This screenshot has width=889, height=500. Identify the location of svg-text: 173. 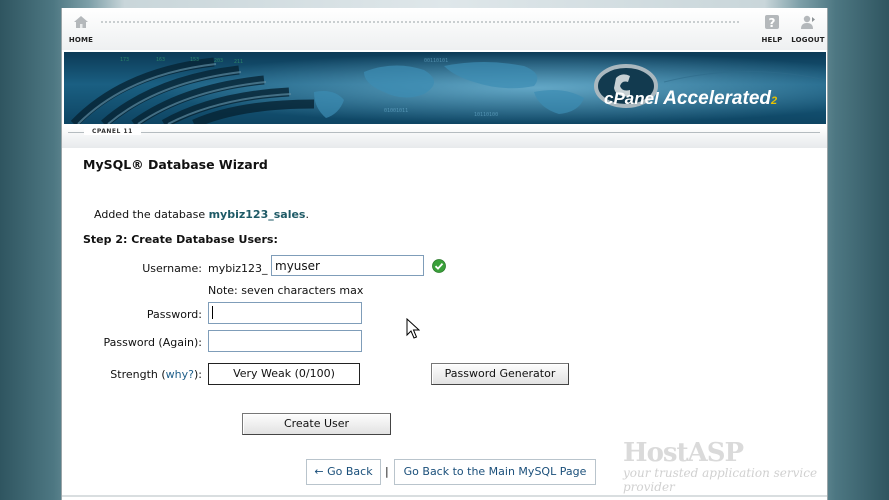
(124, 60).